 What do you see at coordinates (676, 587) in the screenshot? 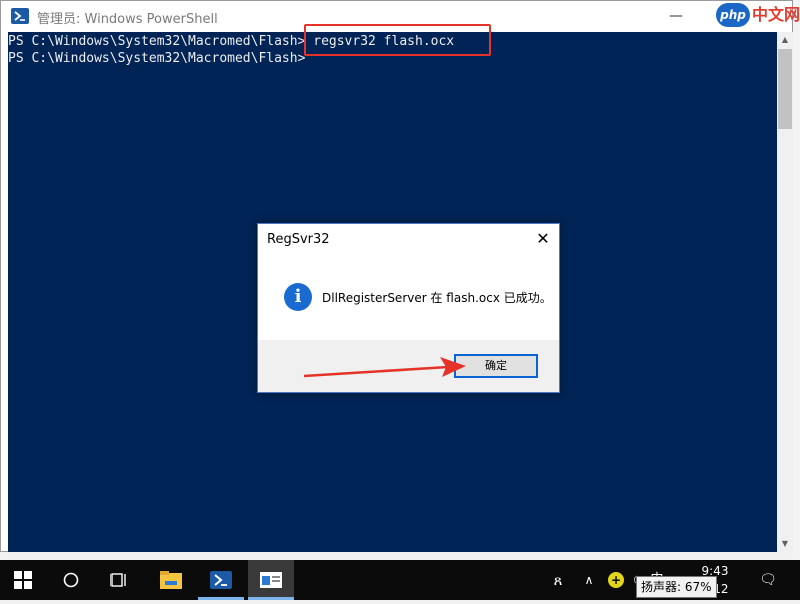
I see `volume-tooltip: 扬声器: 67%` at bounding box center [676, 587].